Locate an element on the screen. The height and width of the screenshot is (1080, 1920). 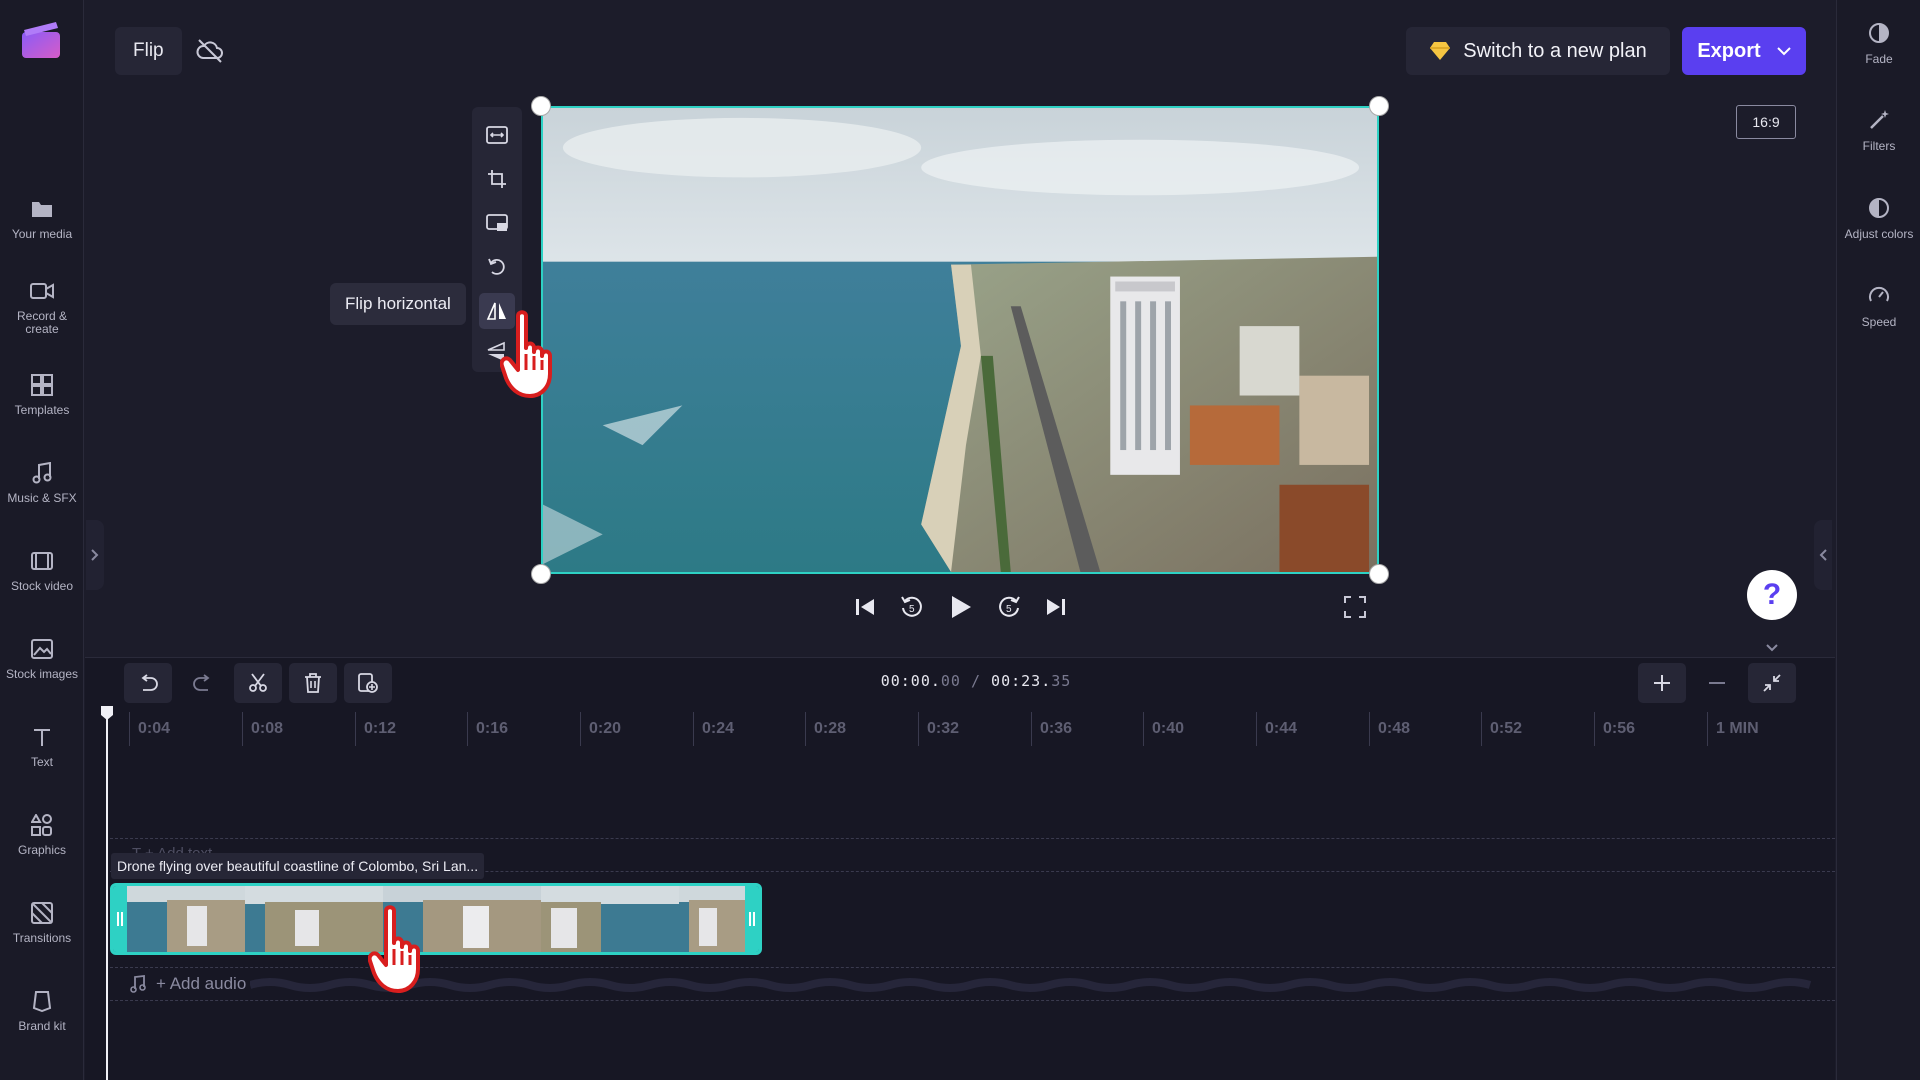
sidebar-item-label: Text is located at coordinates (41, 762).